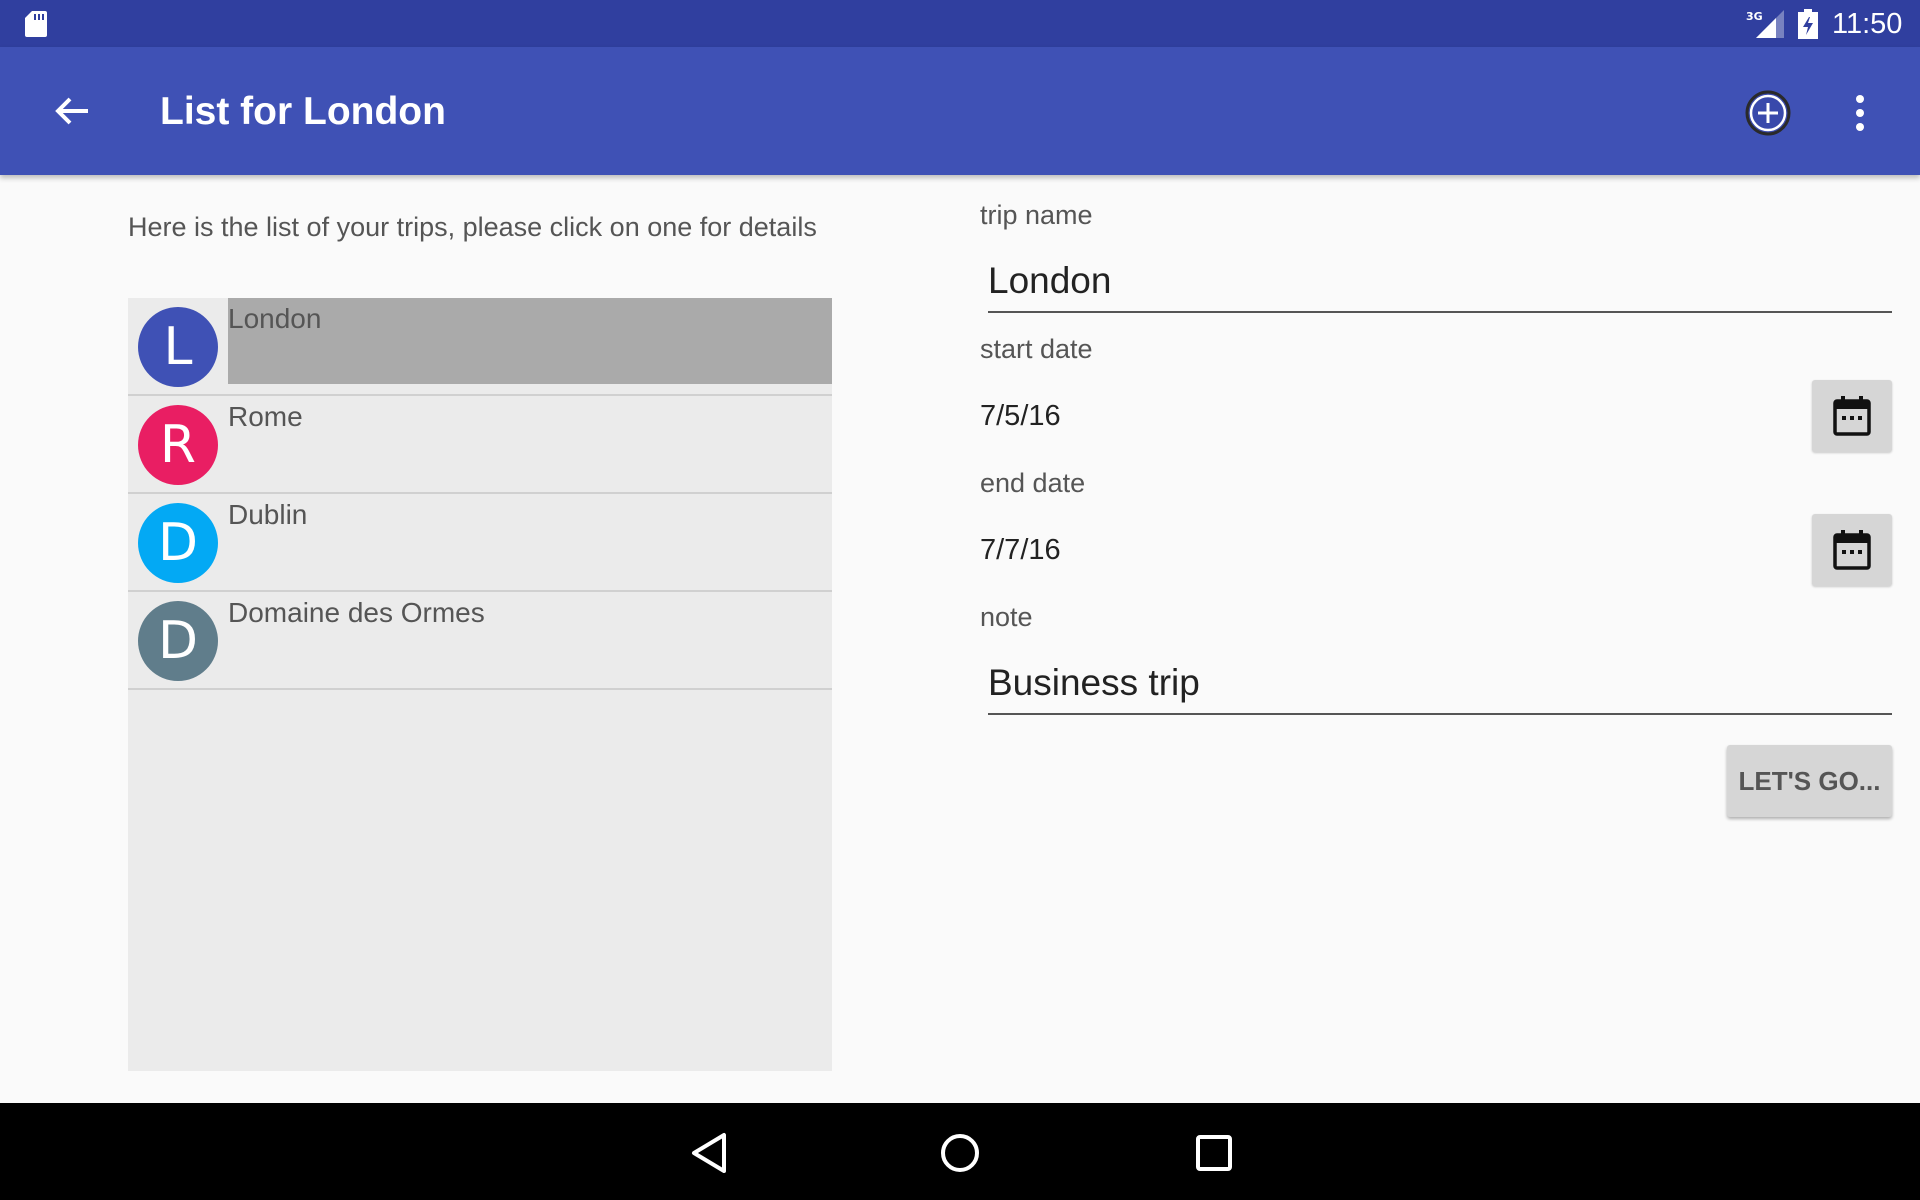 The image size is (1920, 1200). What do you see at coordinates (1440, 688) in the screenshot?
I see `note-field` at bounding box center [1440, 688].